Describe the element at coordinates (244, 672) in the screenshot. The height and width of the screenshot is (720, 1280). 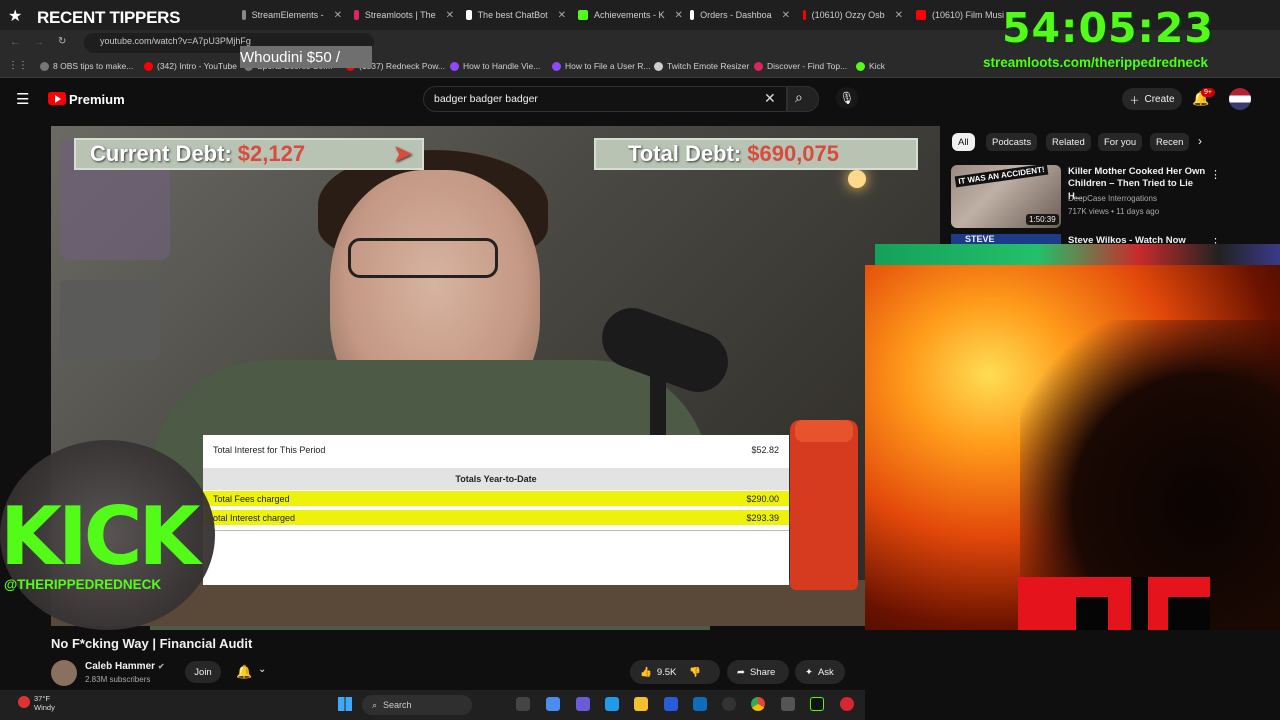
I see `bell-icon: 🔔` at that location.